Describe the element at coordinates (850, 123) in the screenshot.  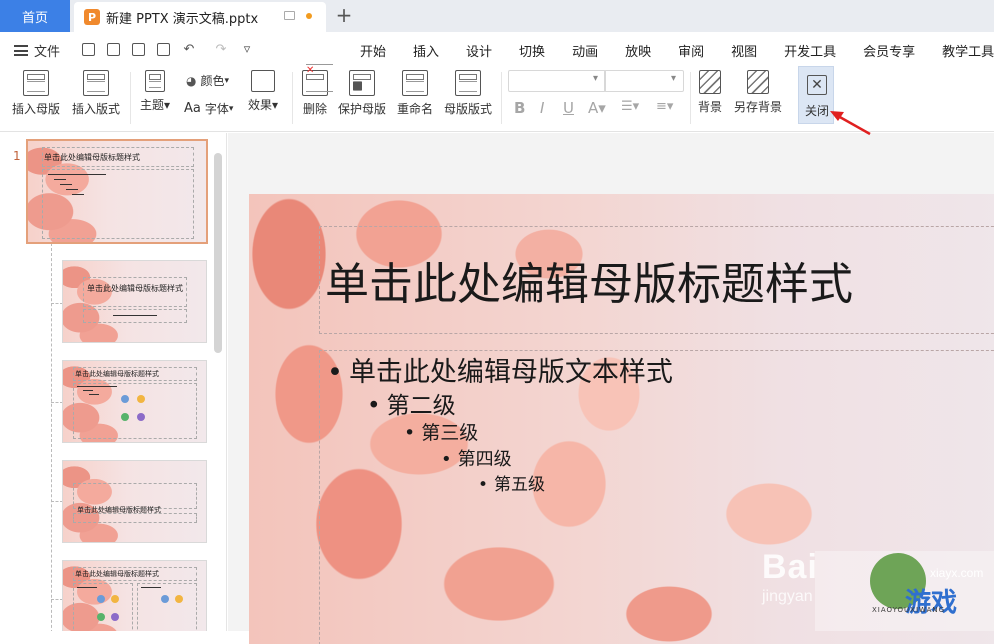
I see `annotation-arrow-icon` at that location.